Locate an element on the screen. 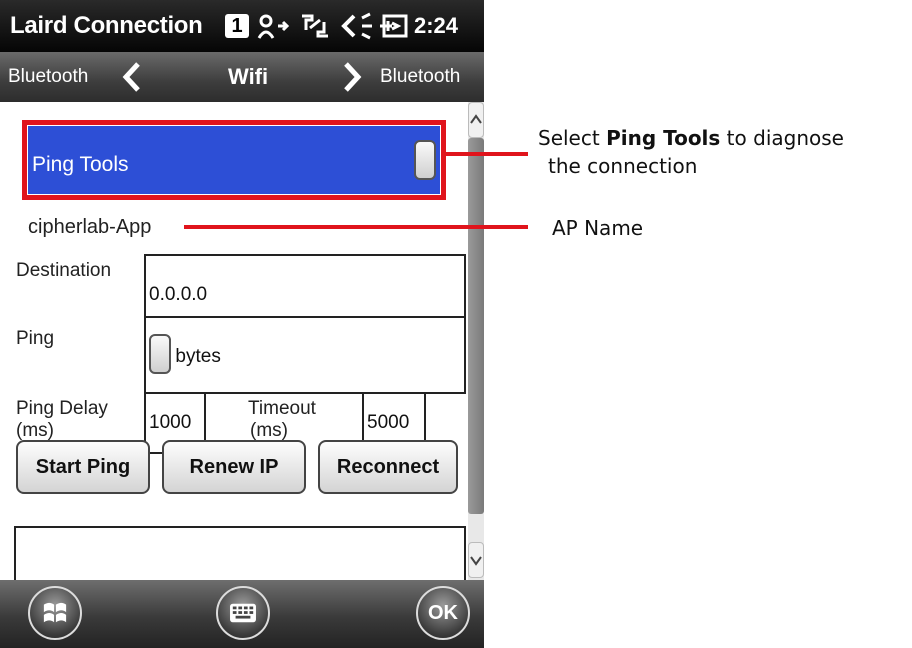  start-ping-button: Start Ping is located at coordinates (83, 467).